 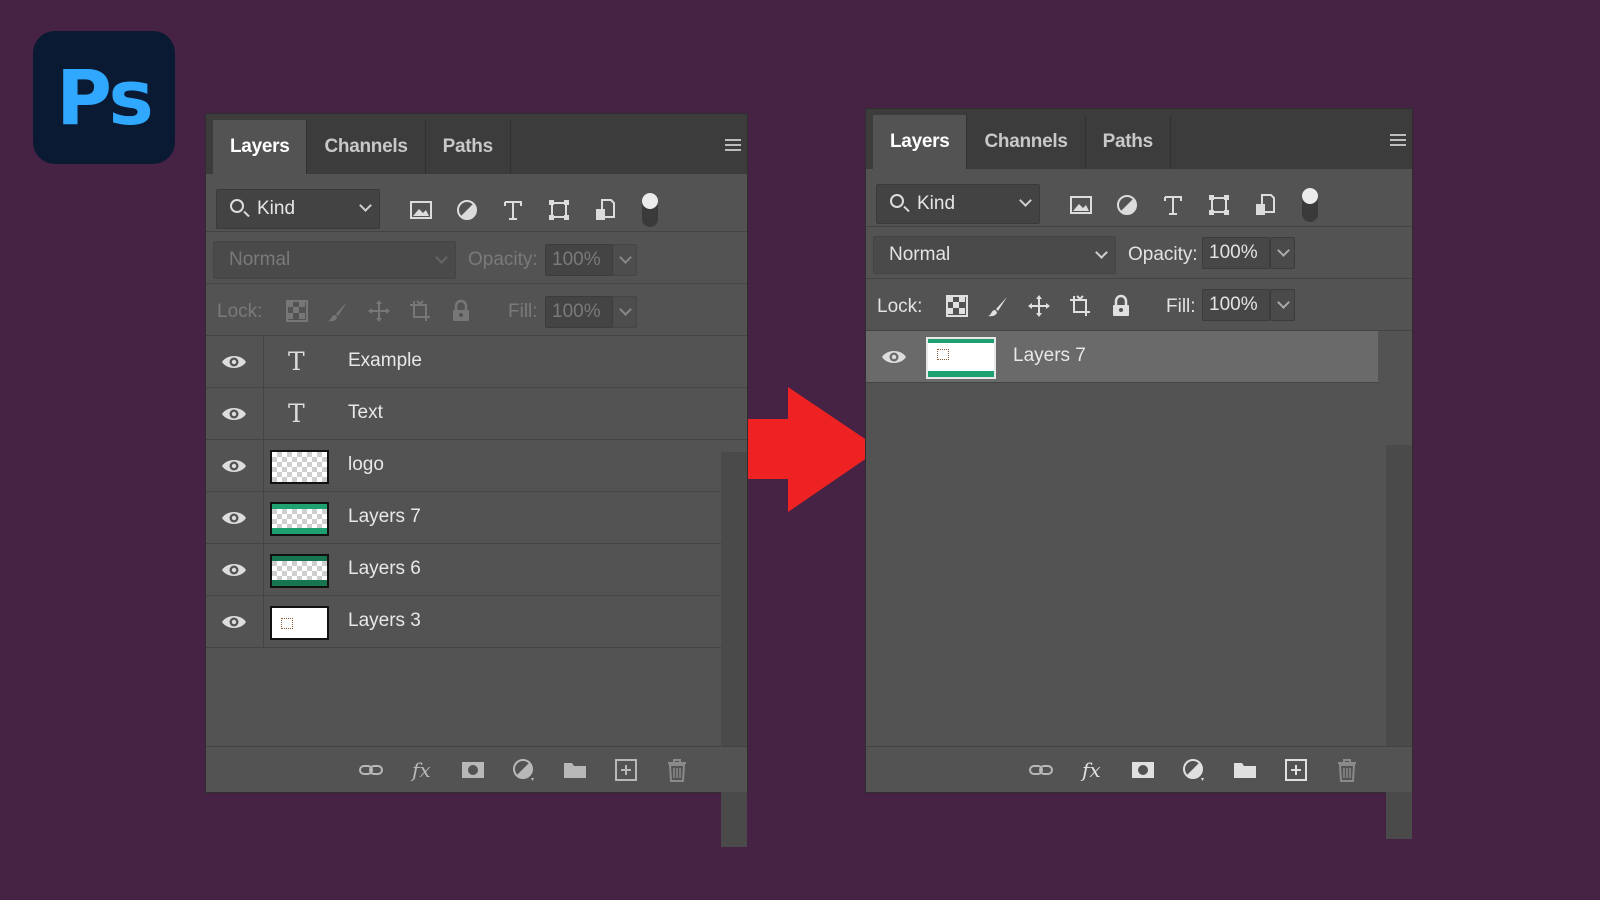 I want to click on divider, so click(x=263, y=569).